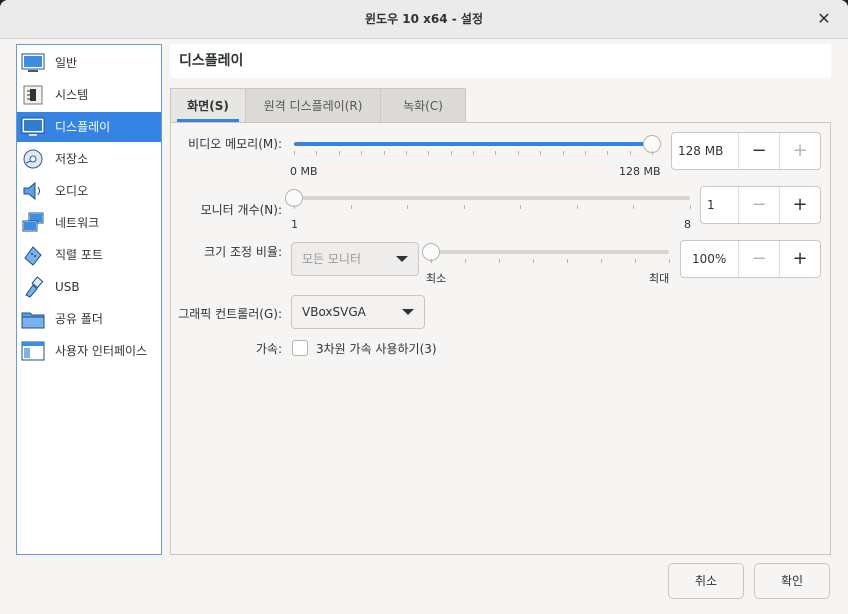  I want to click on serial-port-icon, so click(33, 256).